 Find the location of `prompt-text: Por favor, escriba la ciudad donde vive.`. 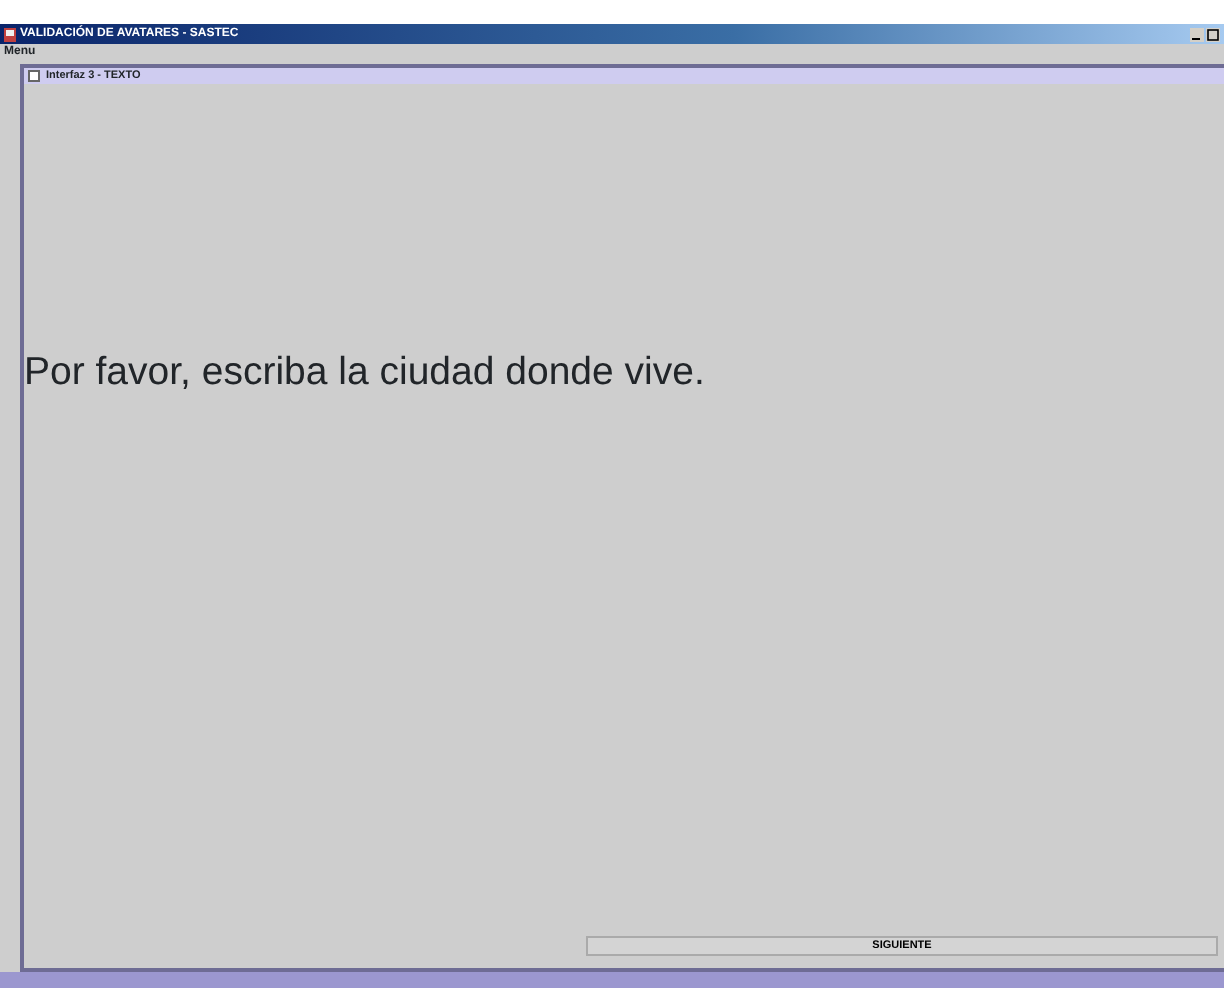

prompt-text: Por favor, escriba la ciudad donde vive. is located at coordinates (365, 372).